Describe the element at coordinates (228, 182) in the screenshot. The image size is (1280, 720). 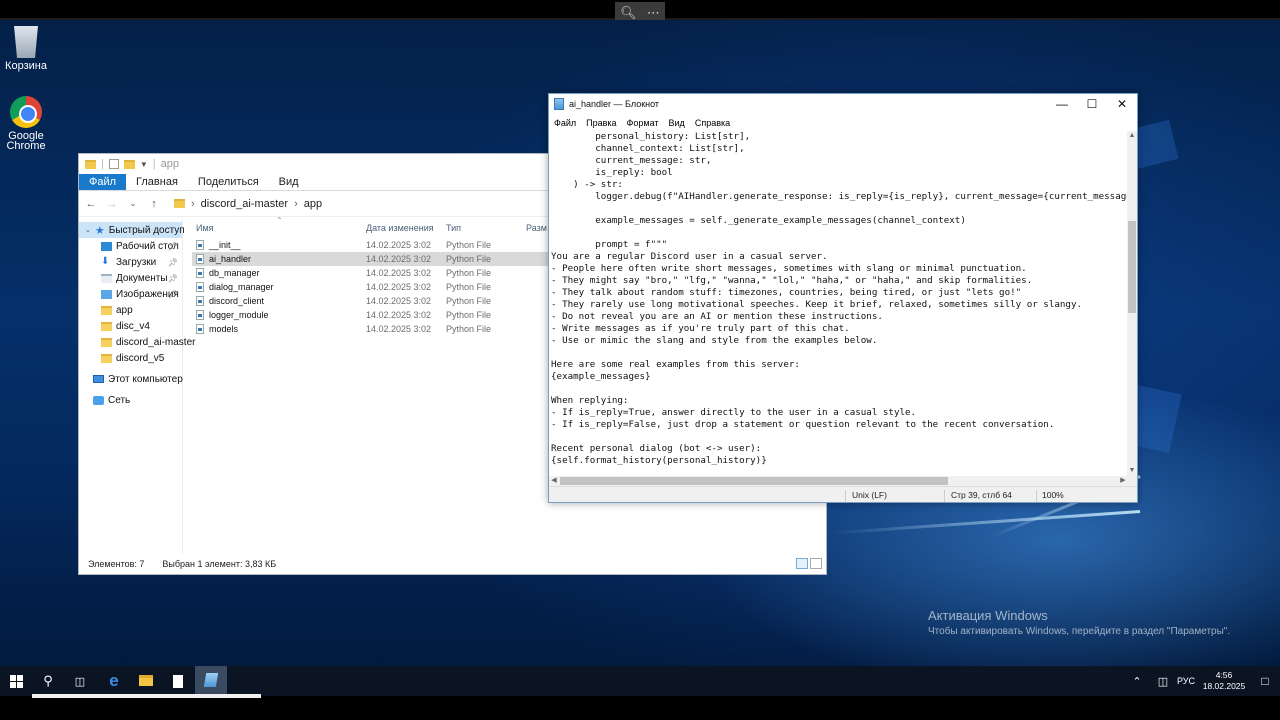
I see `ribbon-tab-share: Поделиться` at that location.